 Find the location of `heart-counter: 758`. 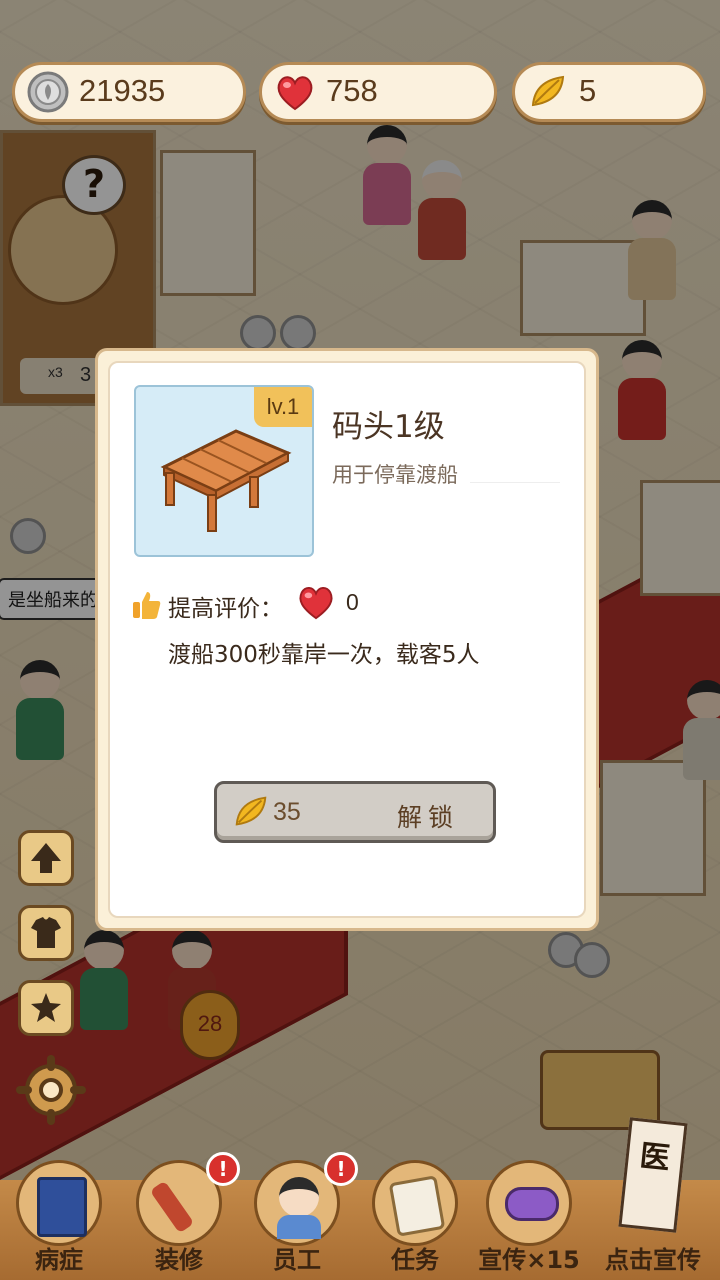

heart-counter: 758 is located at coordinates (378, 92).